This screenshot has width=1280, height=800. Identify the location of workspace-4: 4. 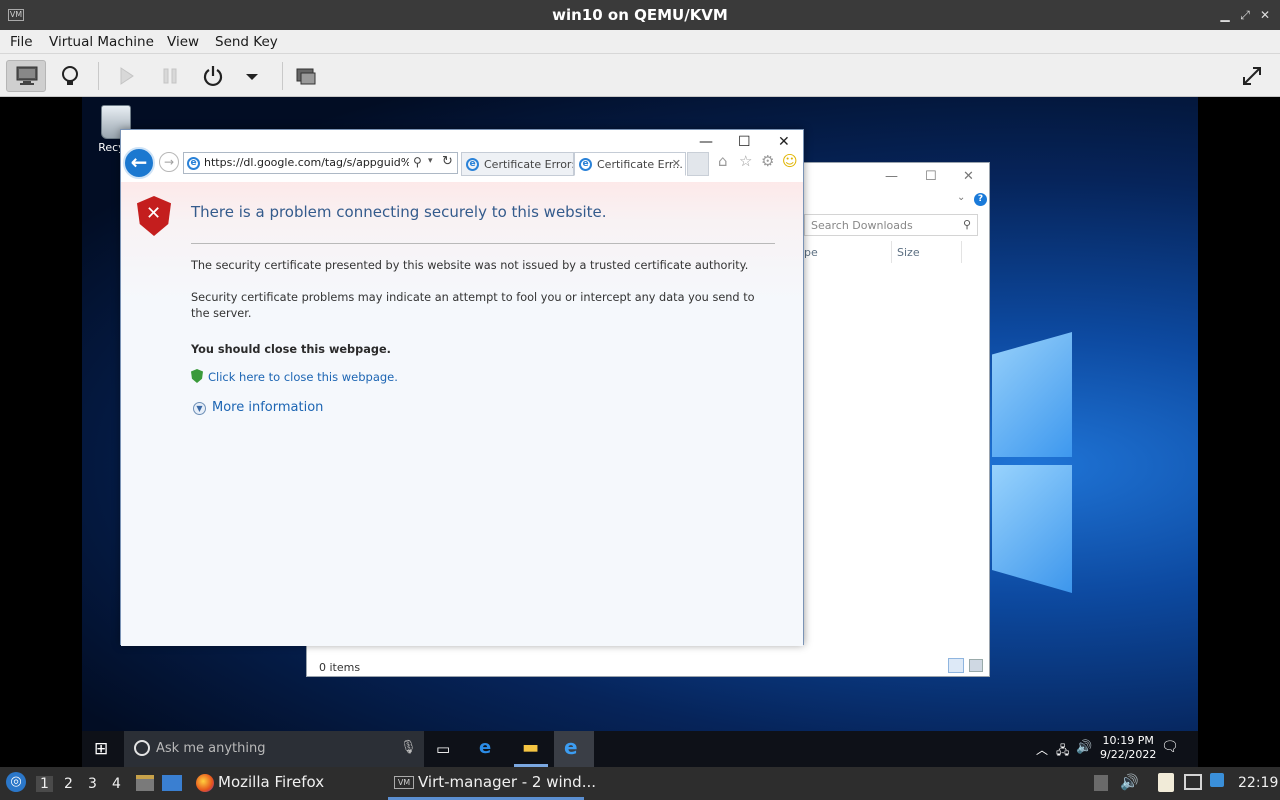
(116, 784).